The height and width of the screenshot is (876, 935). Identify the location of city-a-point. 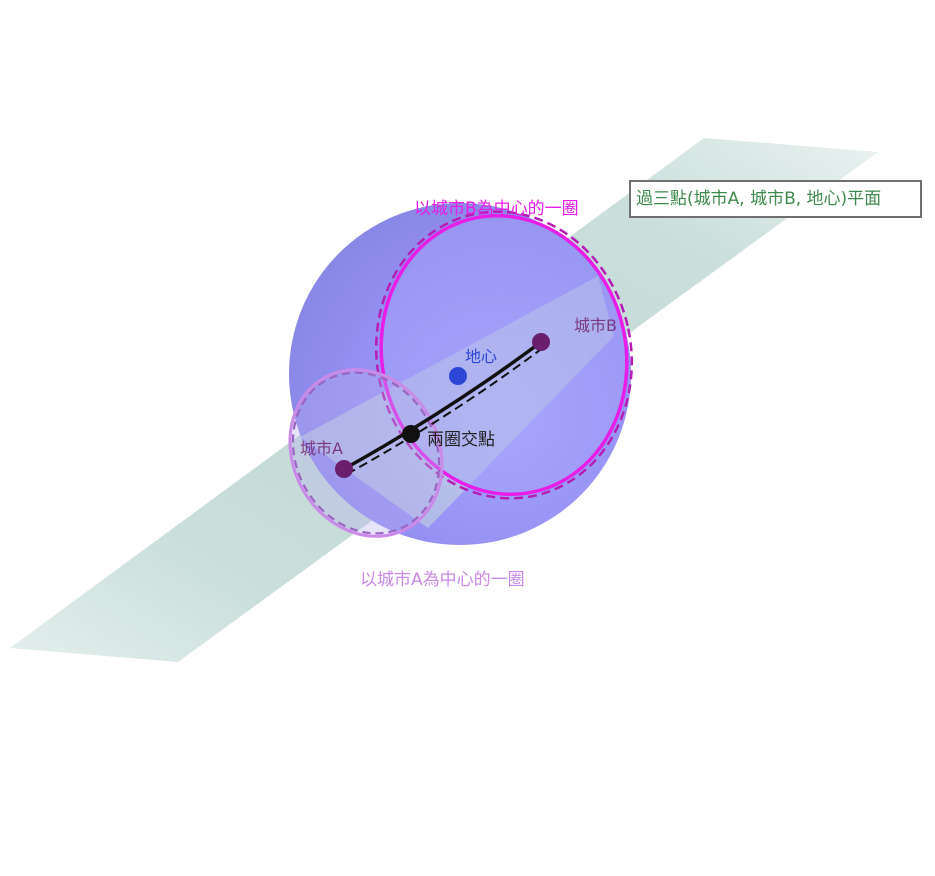
(344, 469).